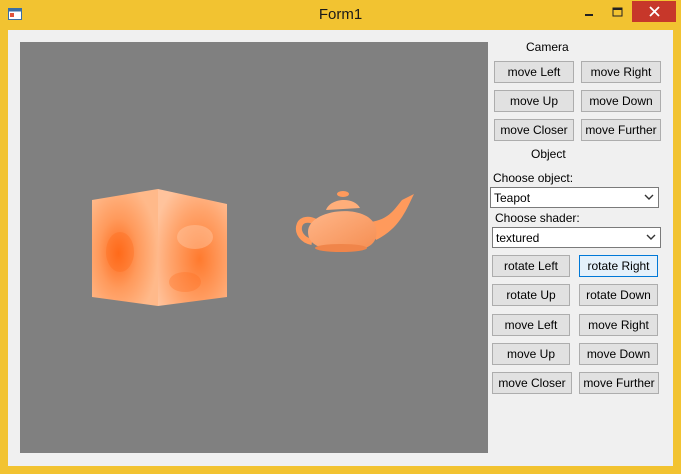 This screenshot has height=474, width=681. I want to click on object-rotate-down-button: rotate Down, so click(618, 295).